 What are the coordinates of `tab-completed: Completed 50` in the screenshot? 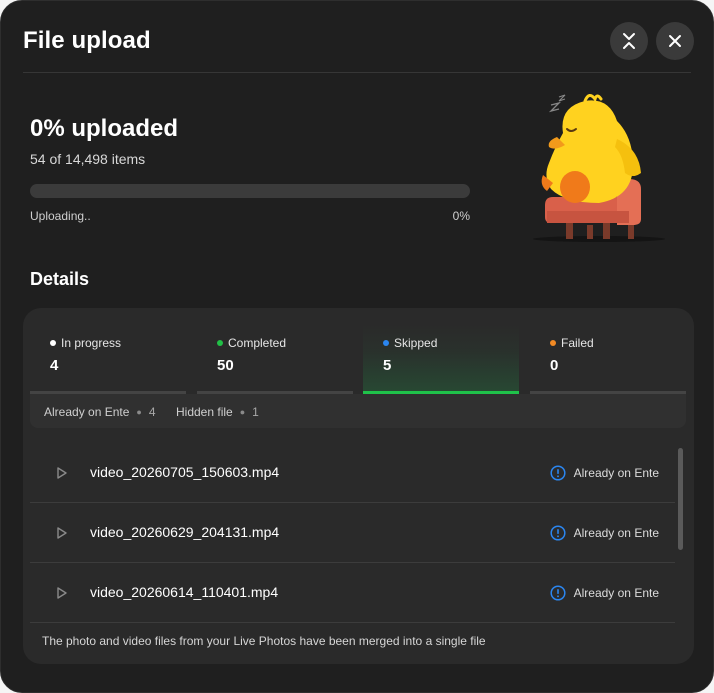 It's located at (275, 359).